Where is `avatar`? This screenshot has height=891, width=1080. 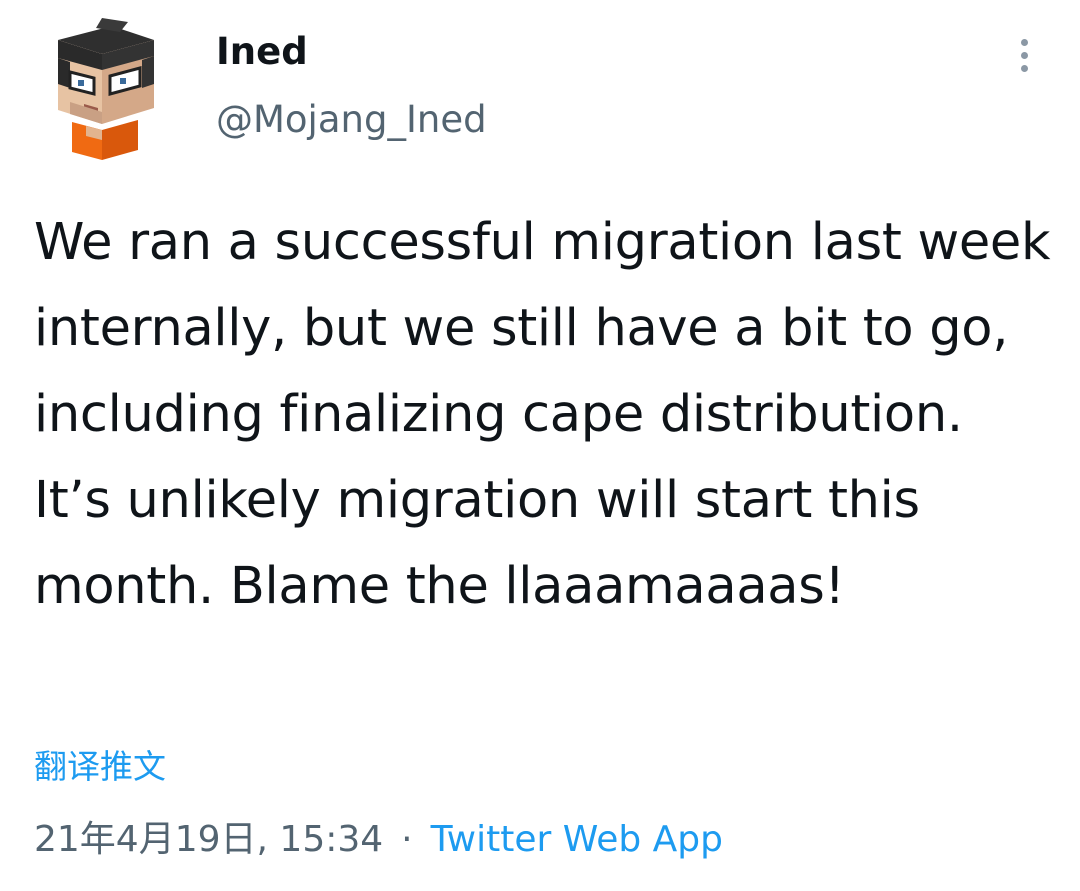
avatar is located at coordinates (105, 89).